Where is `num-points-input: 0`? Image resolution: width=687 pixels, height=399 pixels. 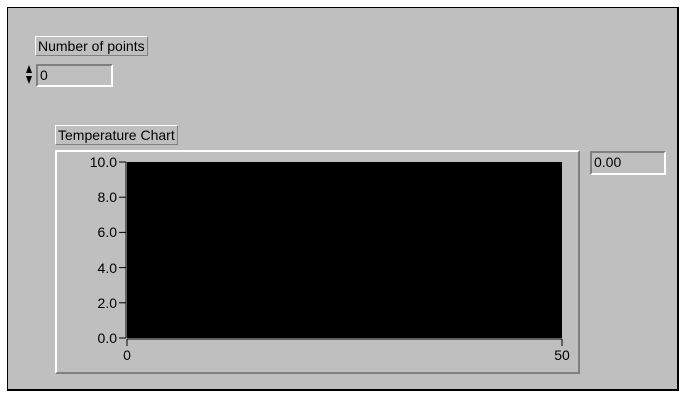
num-points-input: 0 is located at coordinates (74, 75).